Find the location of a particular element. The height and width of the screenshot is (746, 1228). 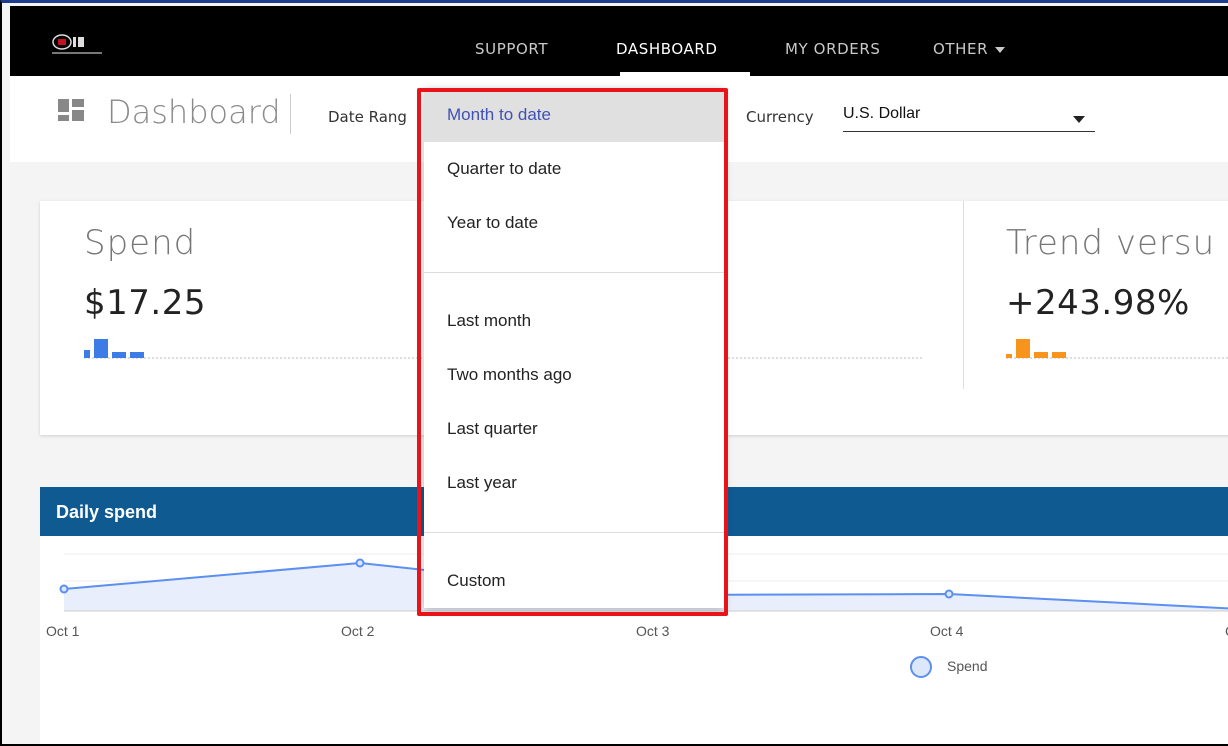

currency-value: U.S. Dollar is located at coordinates (882, 113).